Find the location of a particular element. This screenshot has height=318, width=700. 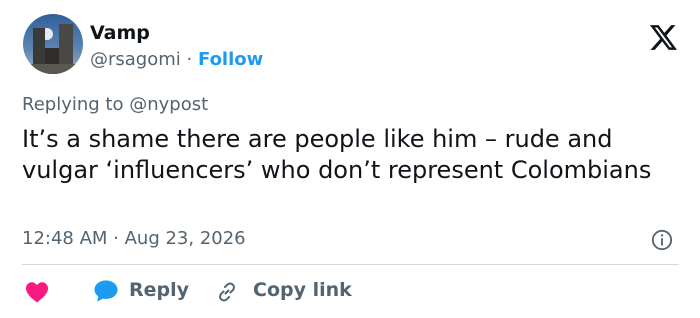

copy-link-button: Copy link is located at coordinates (302, 290).